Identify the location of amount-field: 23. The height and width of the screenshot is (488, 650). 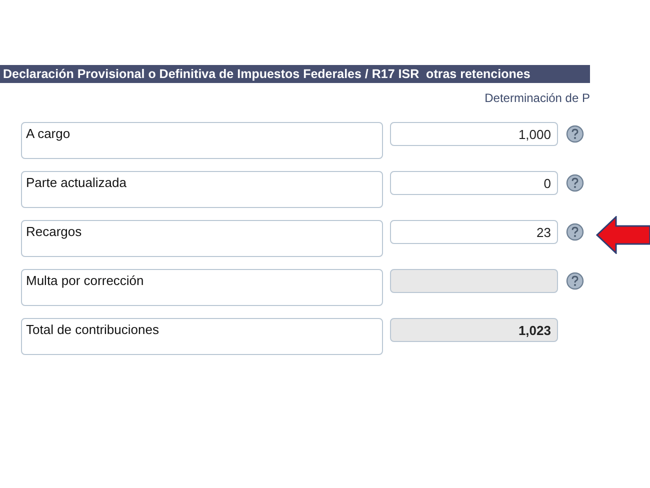
(474, 232).